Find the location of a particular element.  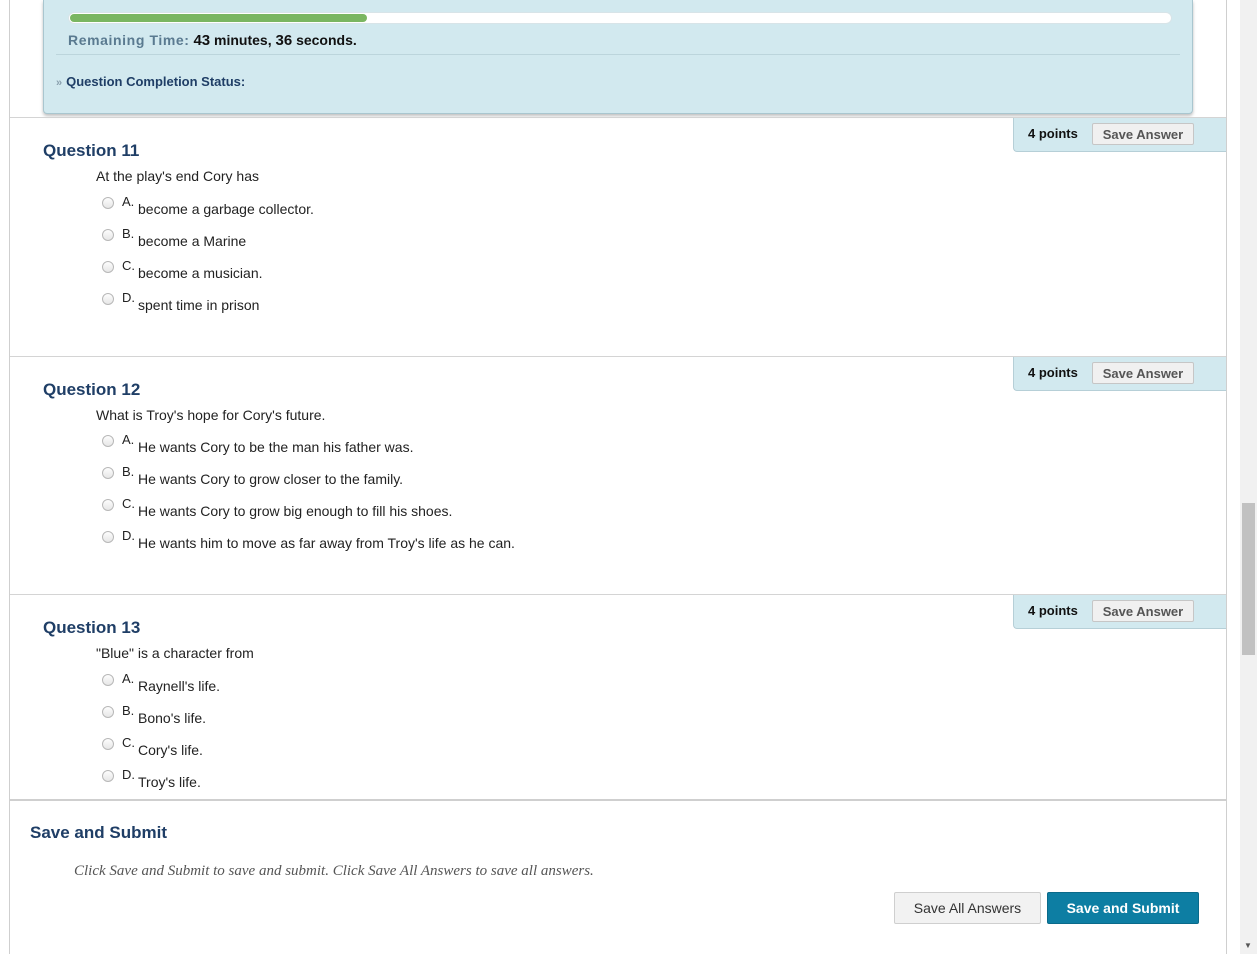

choice-text: become a garbage collector. is located at coordinates (226, 209).